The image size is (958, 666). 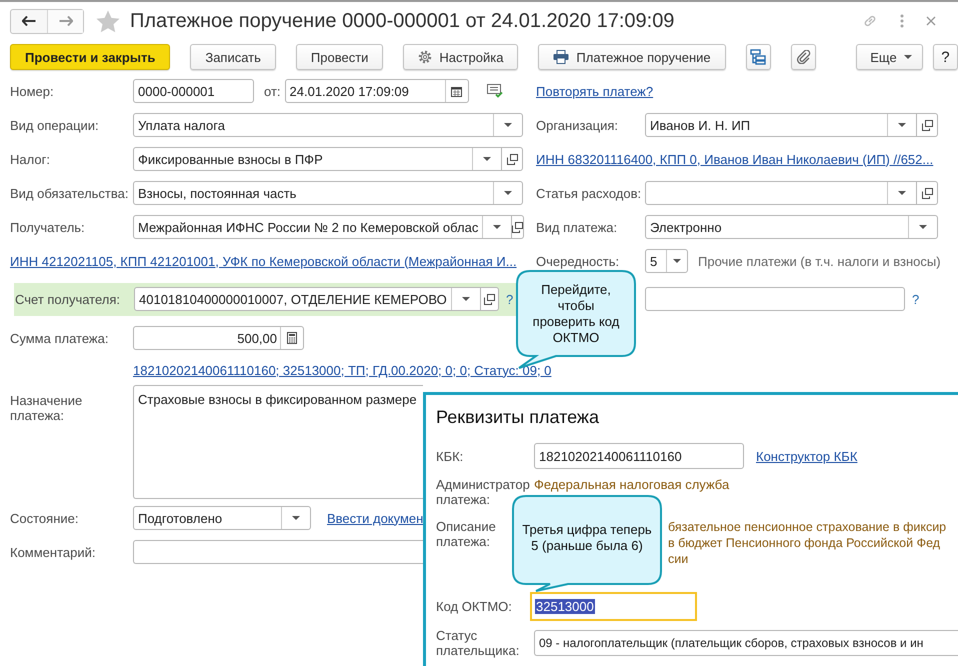 What do you see at coordinates (32, 91) in the screenshot?
I see `field-label: Номер:` at bounding box center [32, 91].